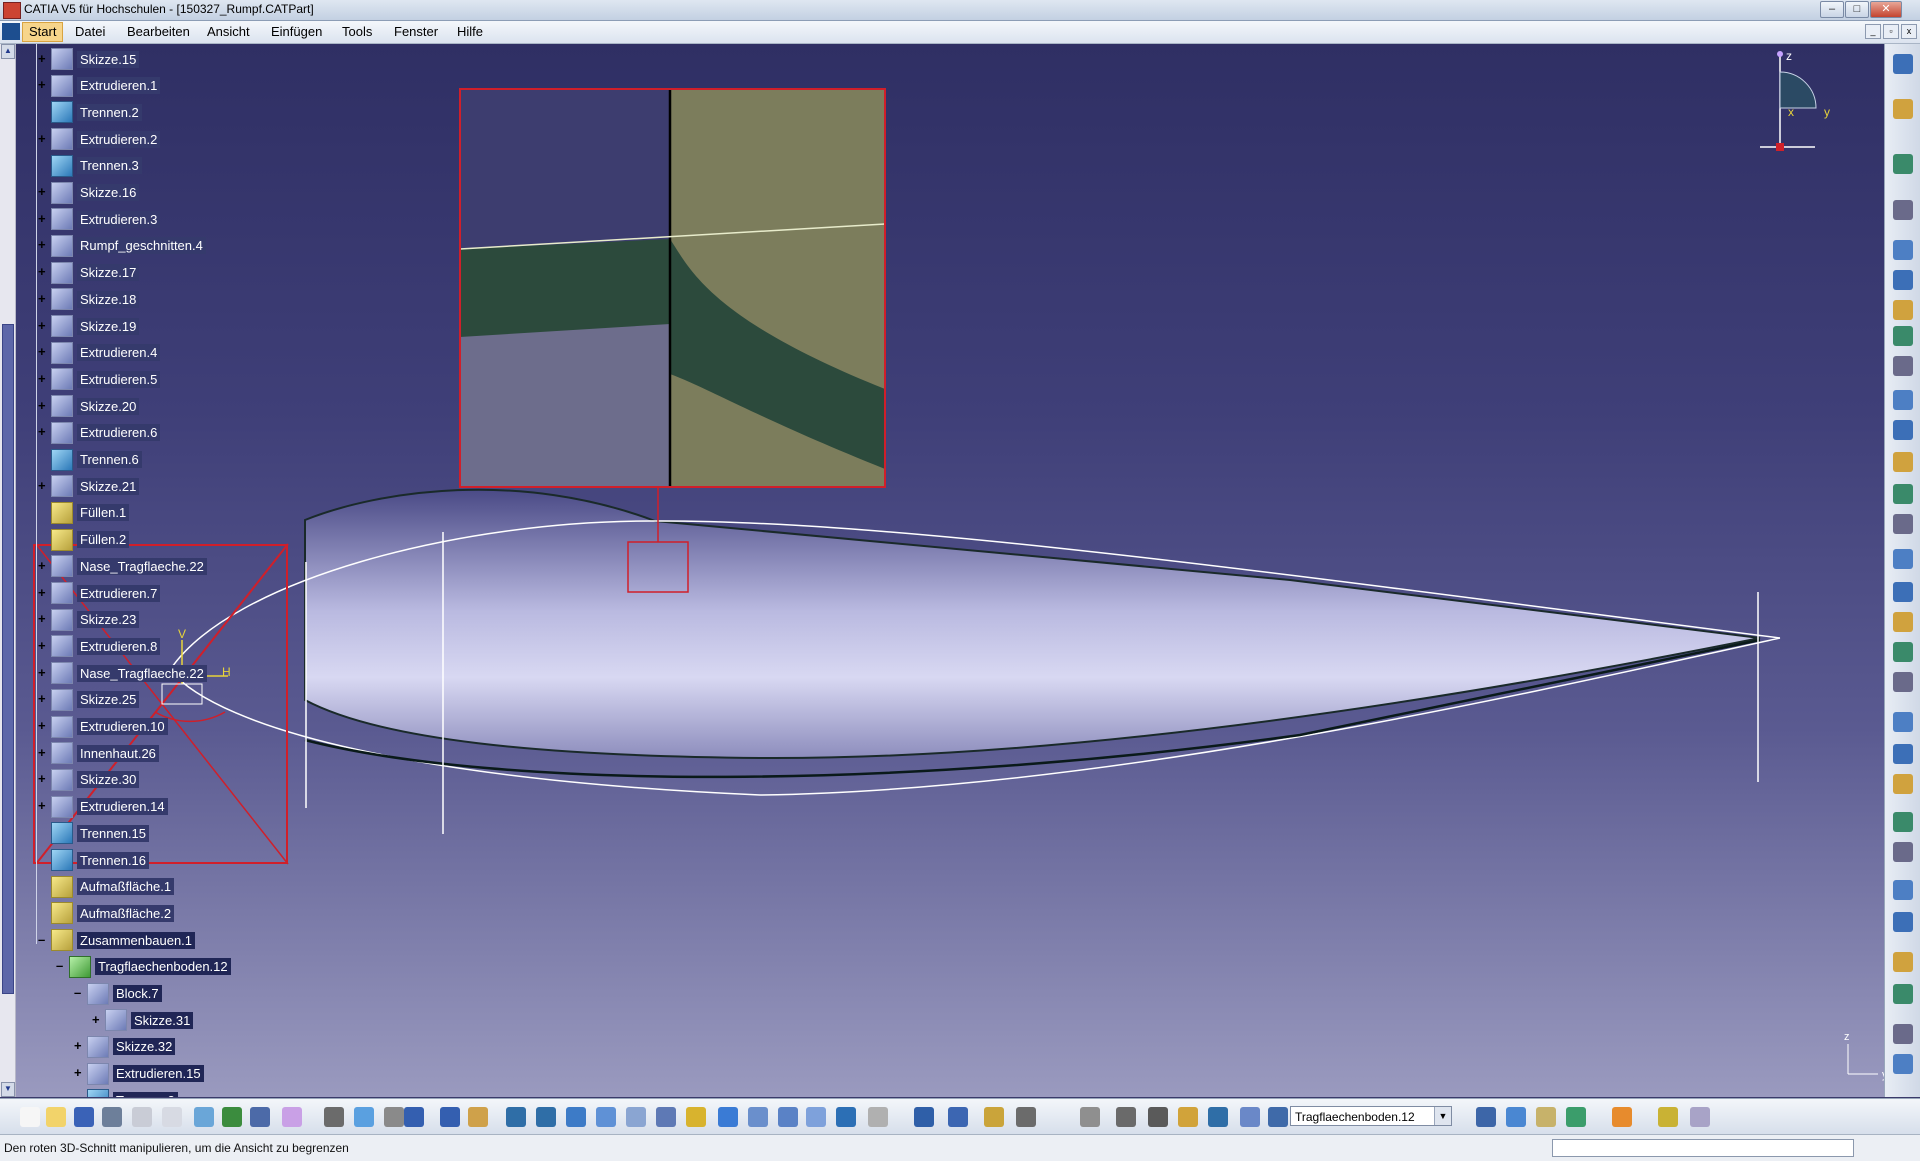  I want to click on tree-item: Aufmaßfläche.1, so click(106, 886).